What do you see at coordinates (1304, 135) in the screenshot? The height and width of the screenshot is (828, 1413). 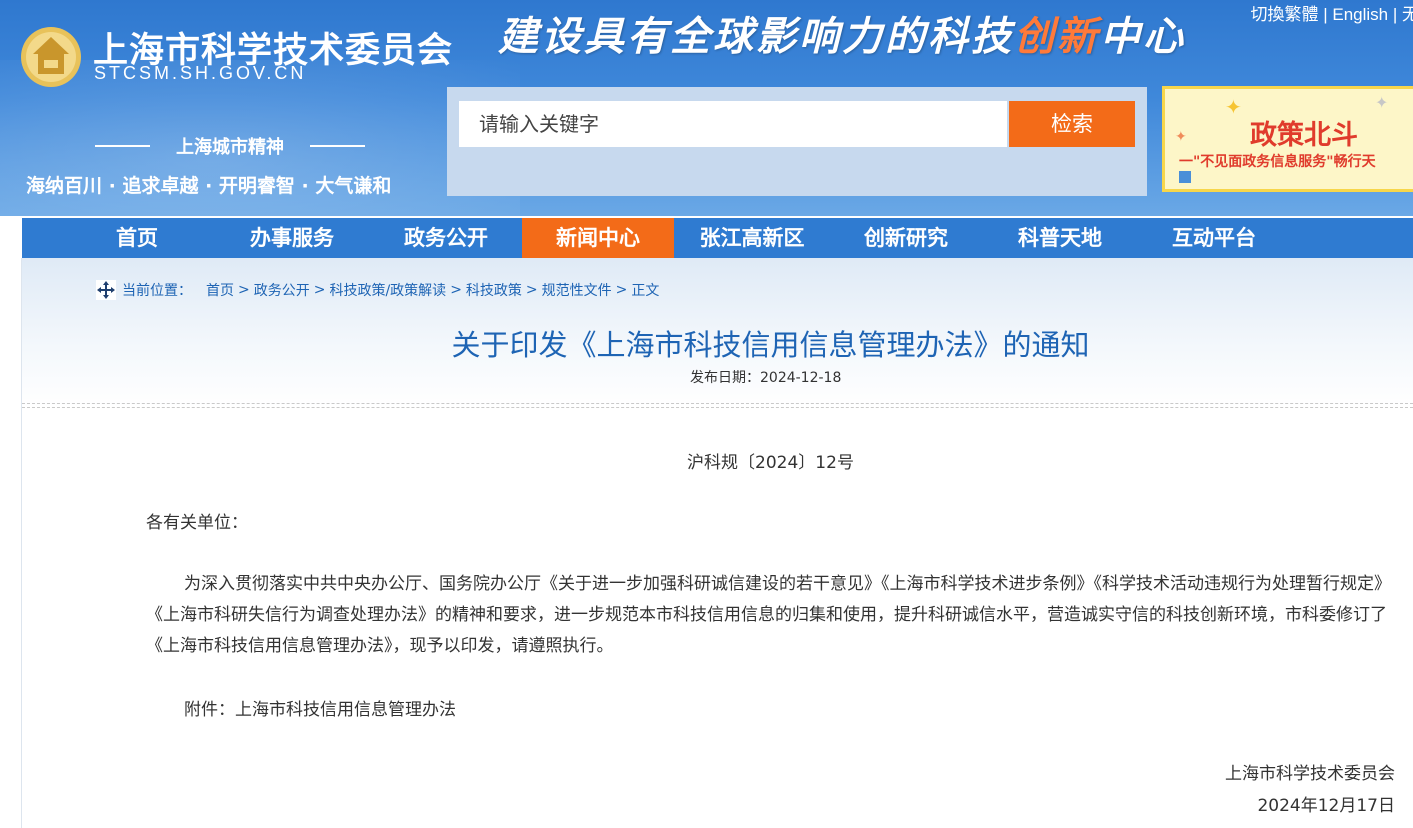 I see `banner-title: 政策北斗` at bounding box center [1304, 135].